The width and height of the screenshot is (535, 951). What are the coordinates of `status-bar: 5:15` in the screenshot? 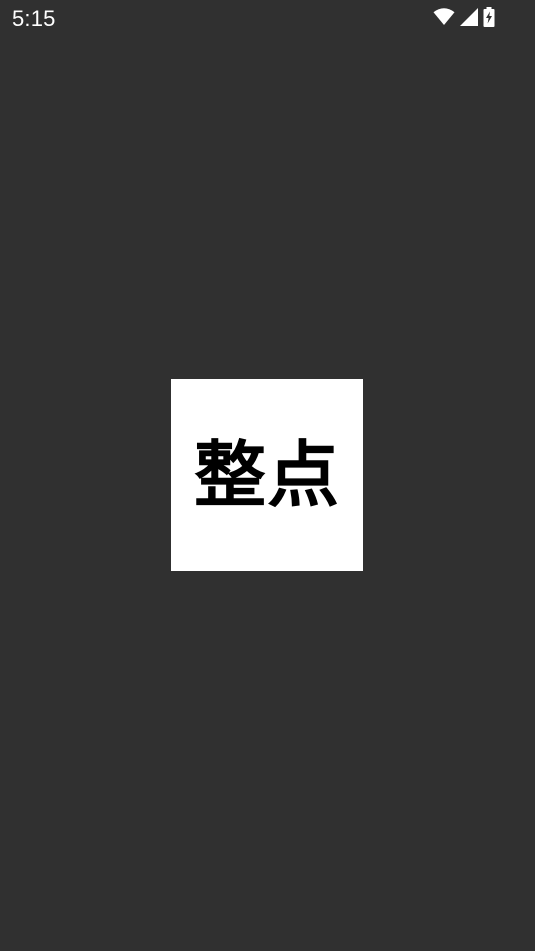 It's located at (267, 19).